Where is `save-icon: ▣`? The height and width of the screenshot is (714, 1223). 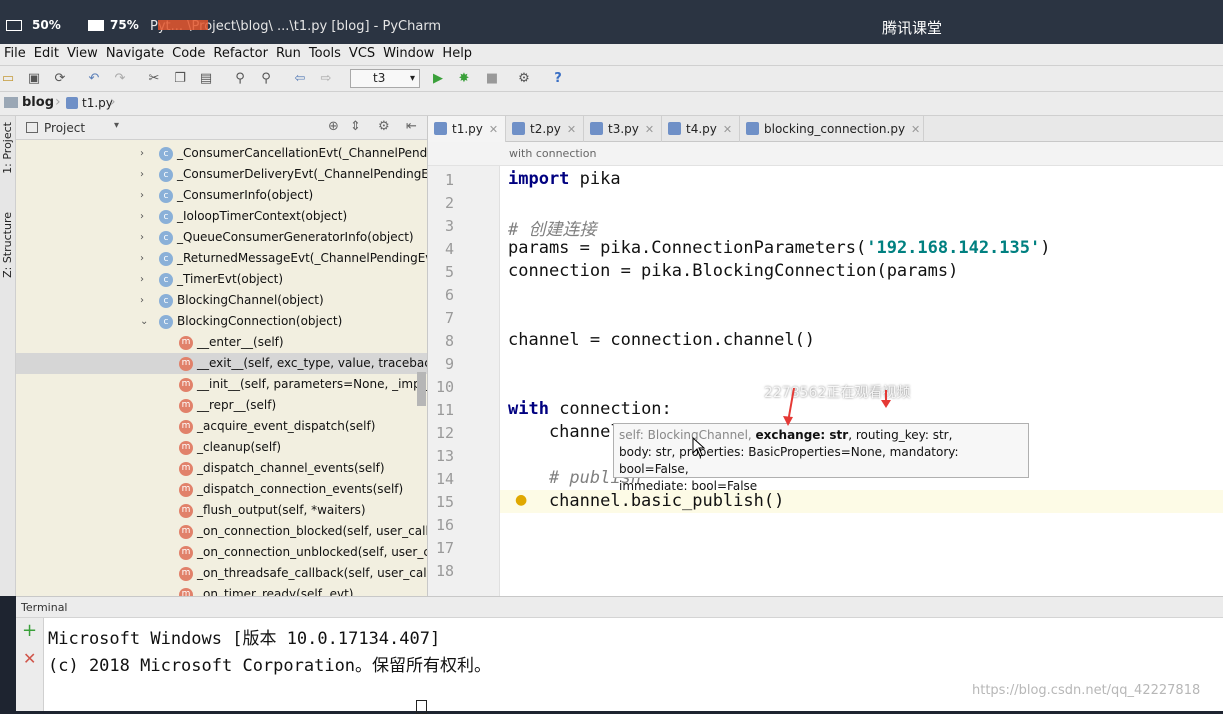 save-icon: ▣ is located at coordinates (34, 79).